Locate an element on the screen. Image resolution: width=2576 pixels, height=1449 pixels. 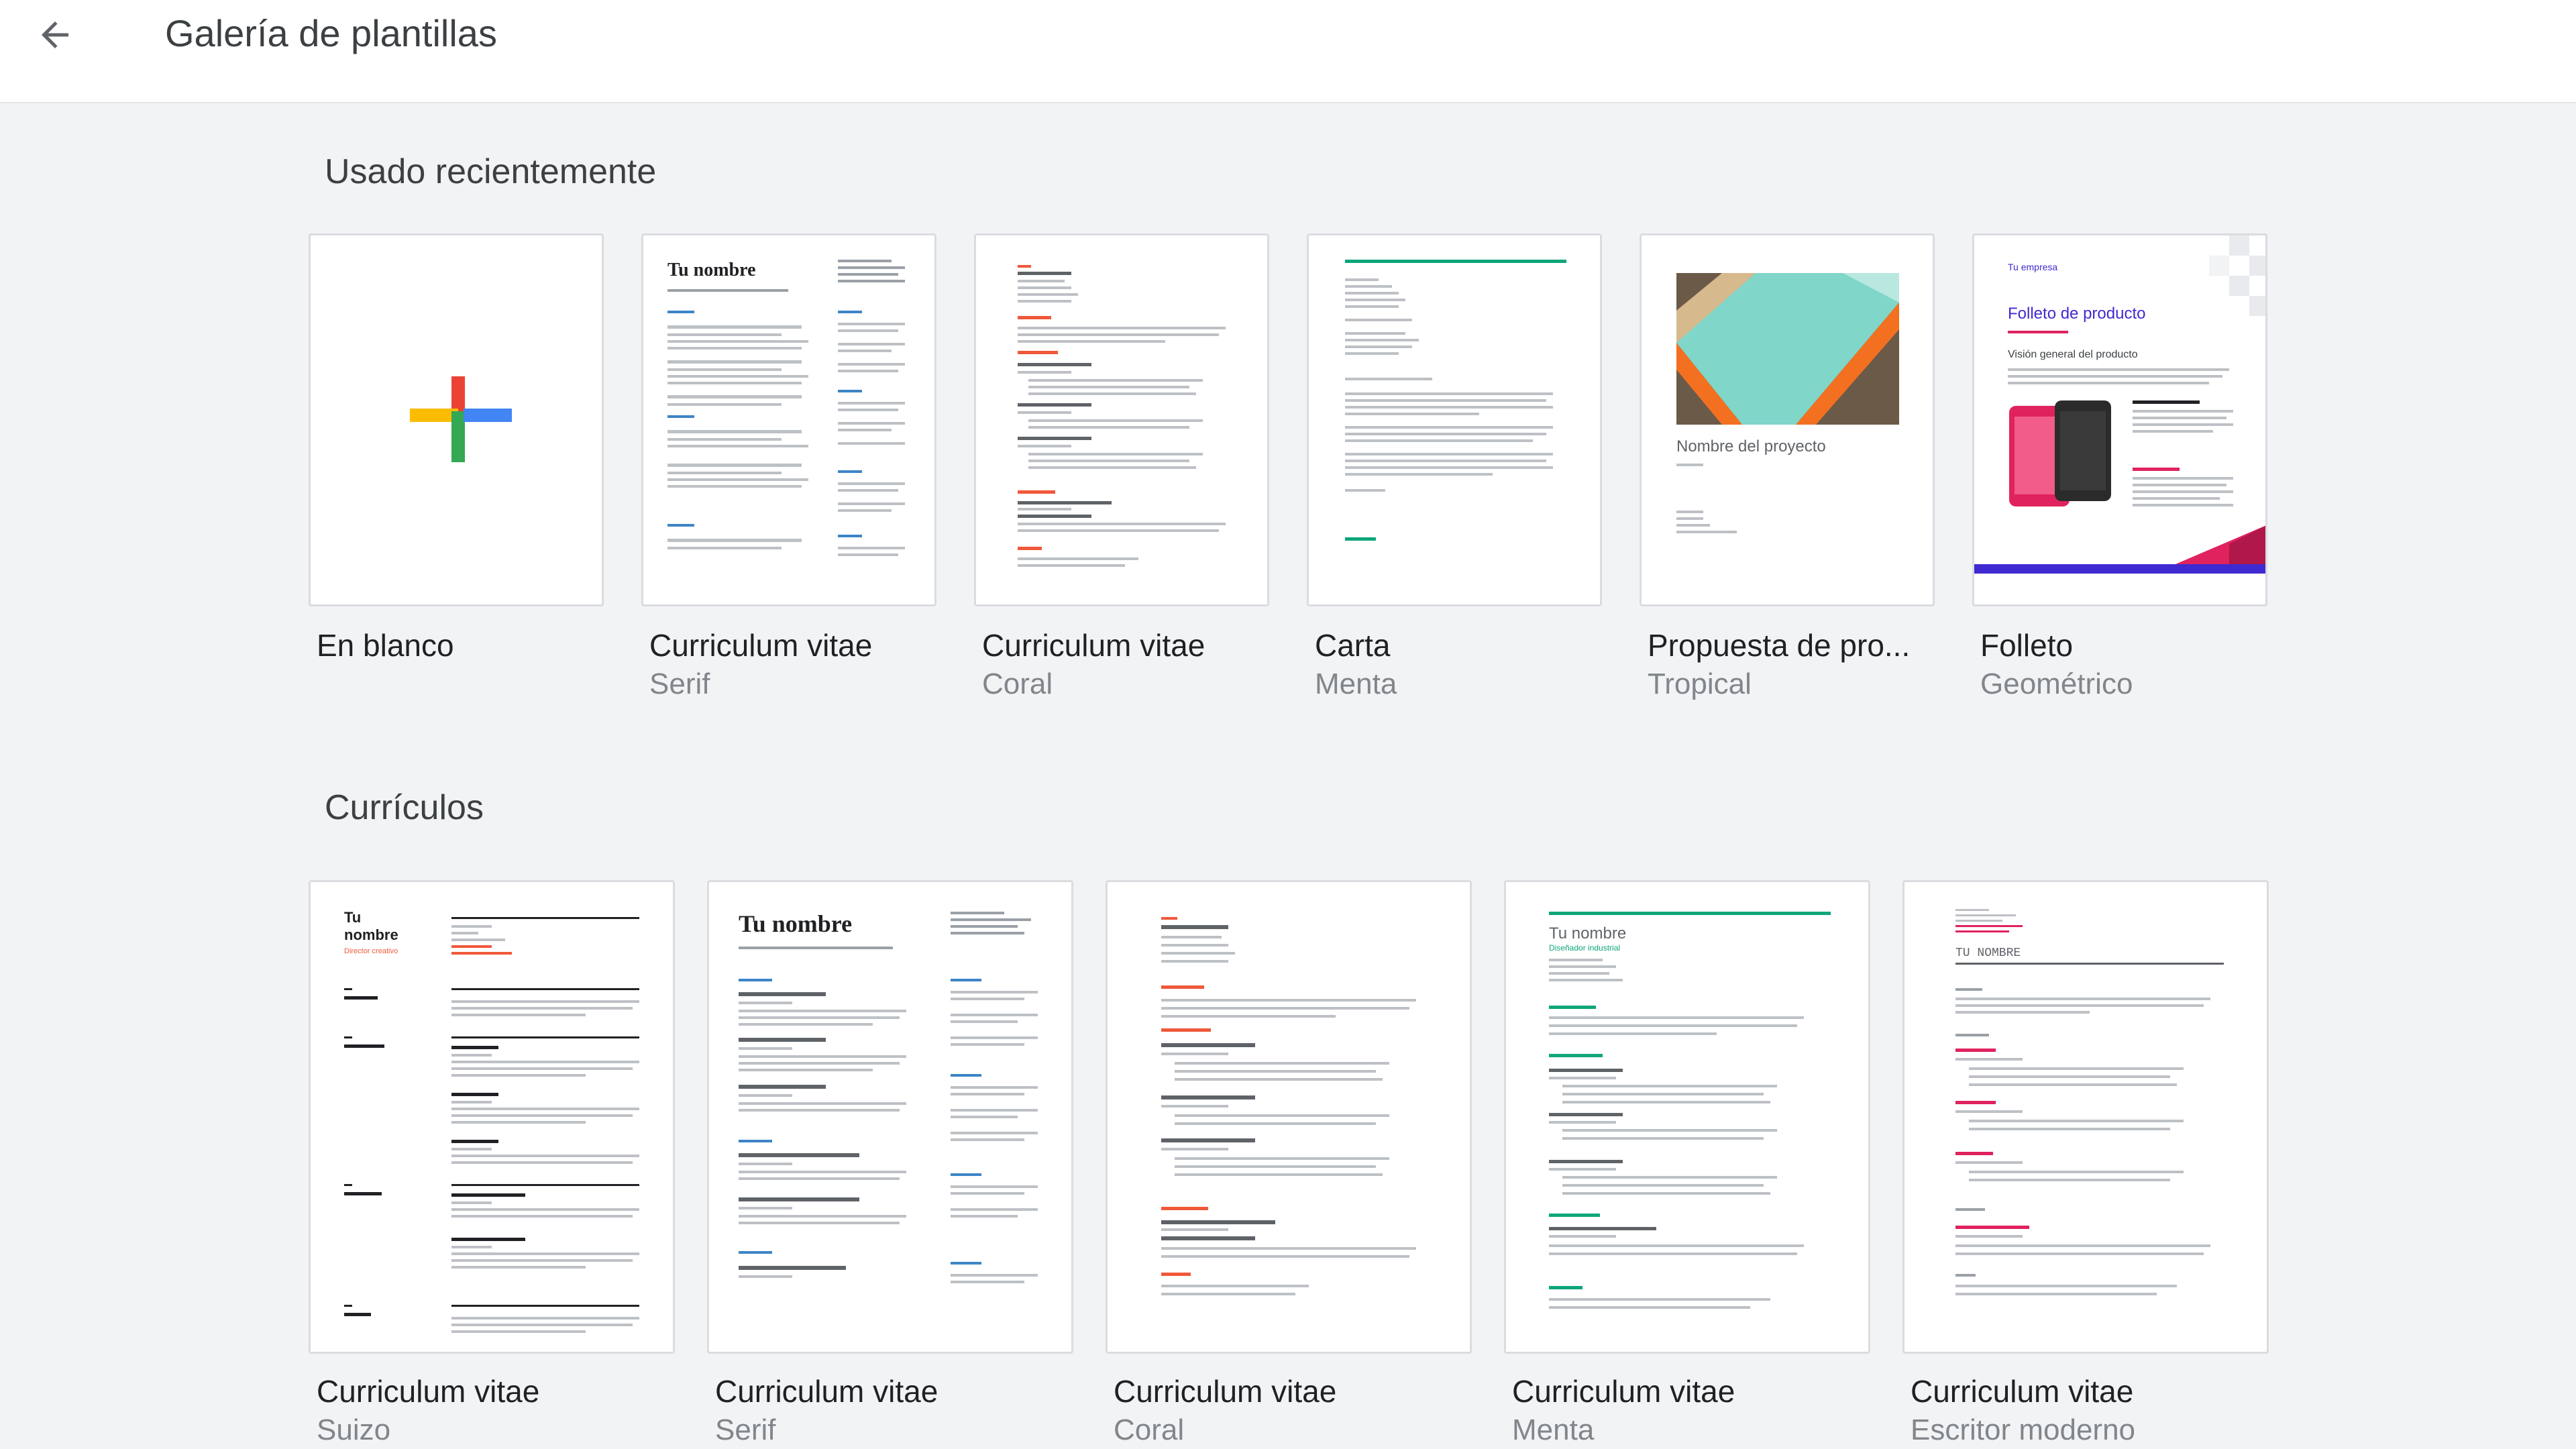
arrow-left-icon is located at coordinates (55, 35).